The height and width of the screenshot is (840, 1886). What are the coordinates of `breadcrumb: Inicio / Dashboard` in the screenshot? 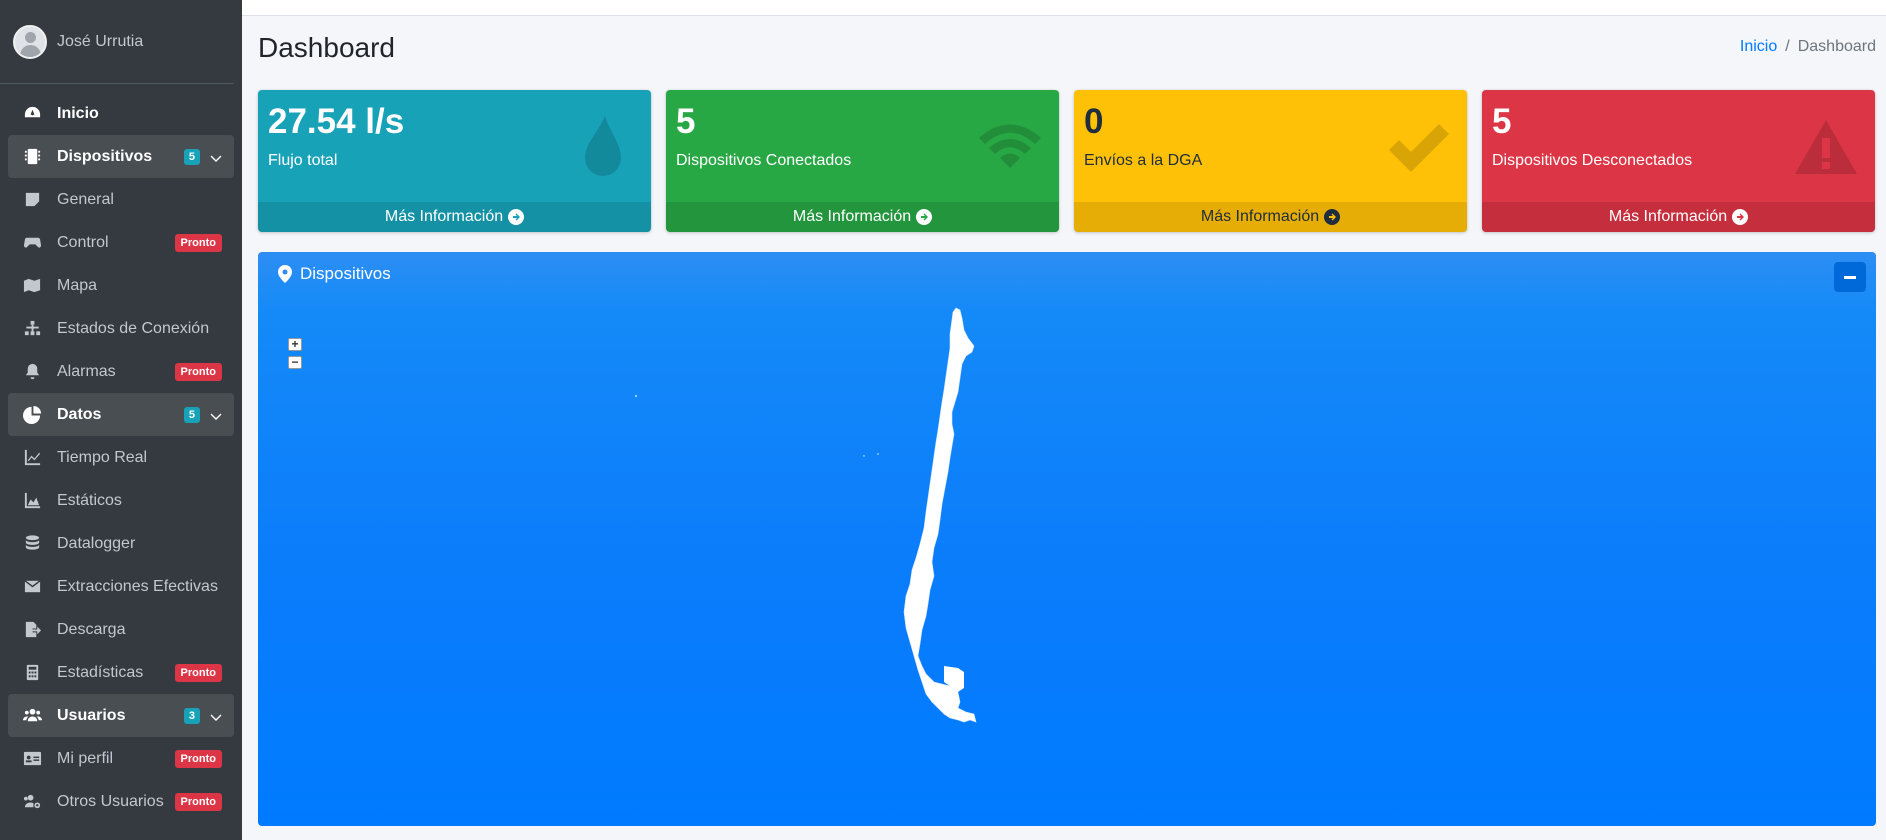 It's located at (1808, 47).